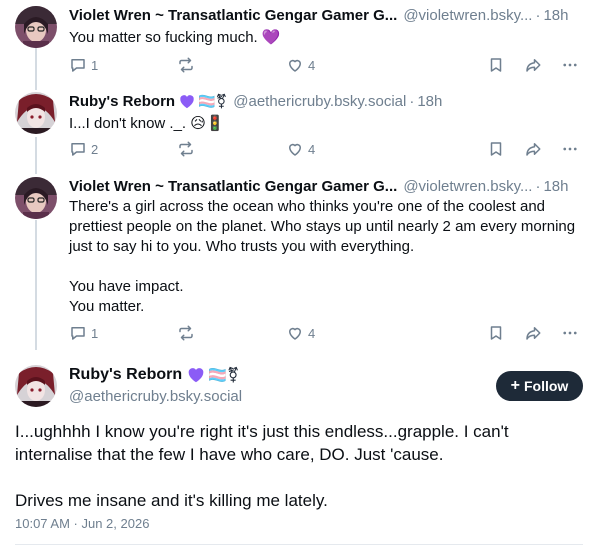  Describe the element at coordinates (546, 386) in the screenshot. I see `follow-label: Follow` at that location.